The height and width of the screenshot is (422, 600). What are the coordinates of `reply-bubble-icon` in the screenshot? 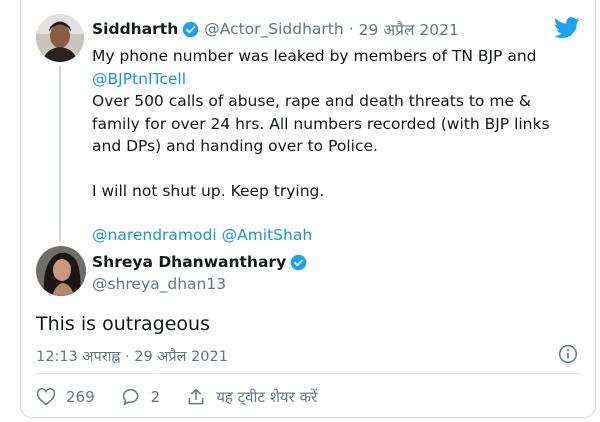 It's located at (130, 397).